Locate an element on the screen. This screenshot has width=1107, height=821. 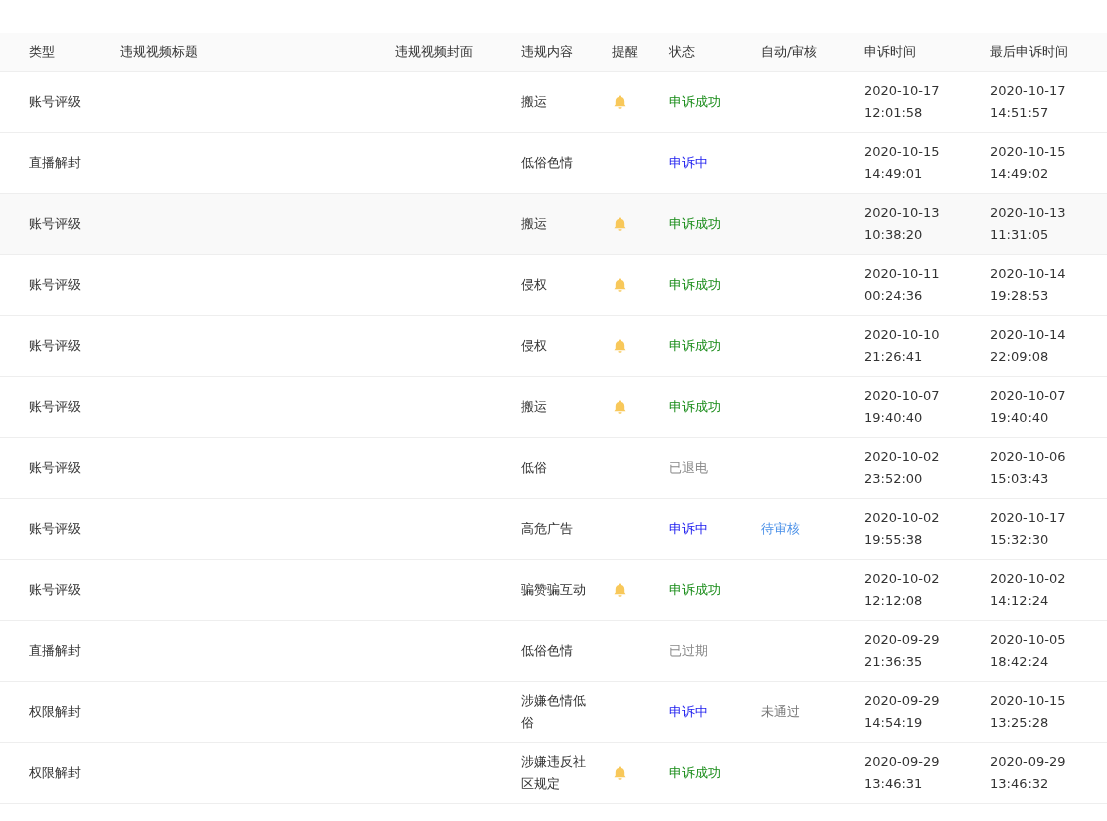
table-cell-text: 2020-09-29 14:54:19 is located at coordinates (902, 712).